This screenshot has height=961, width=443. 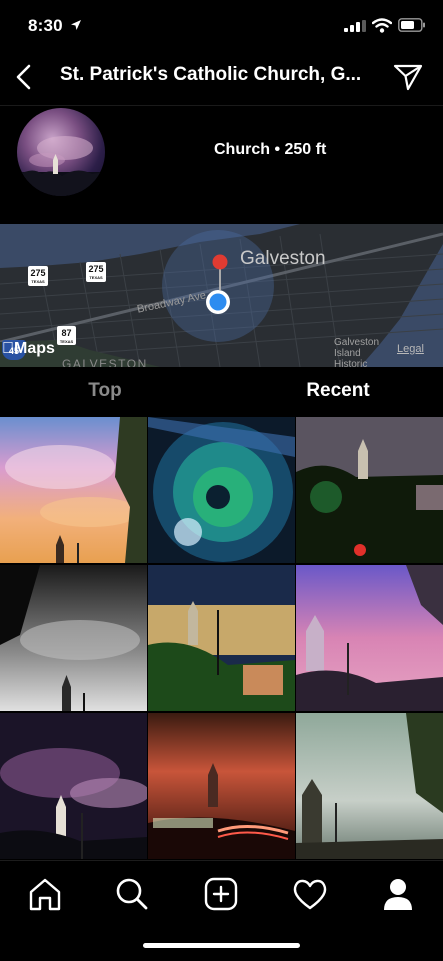 What do you see at coordinates (96, 272) in the screenshot?
I see `route-275-shield-2: 275 TEXAS` at bounding box center [96, 272].